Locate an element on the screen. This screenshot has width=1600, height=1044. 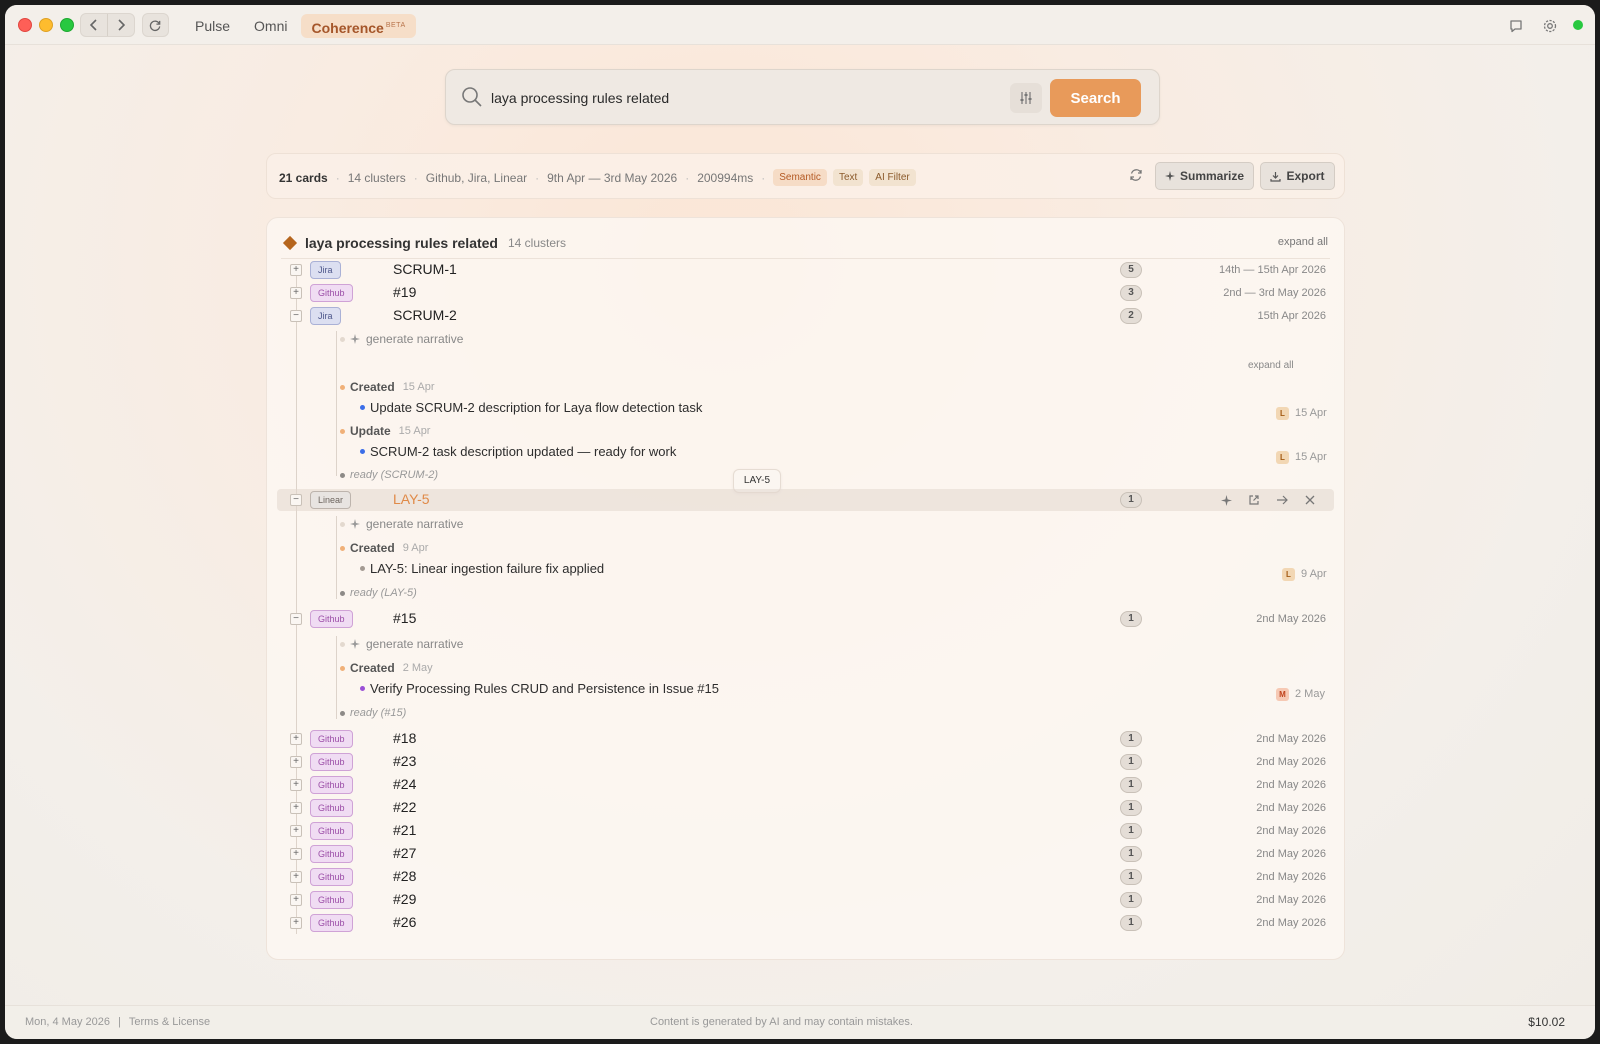
search-button: Search is located at coordinates (1095, 98).